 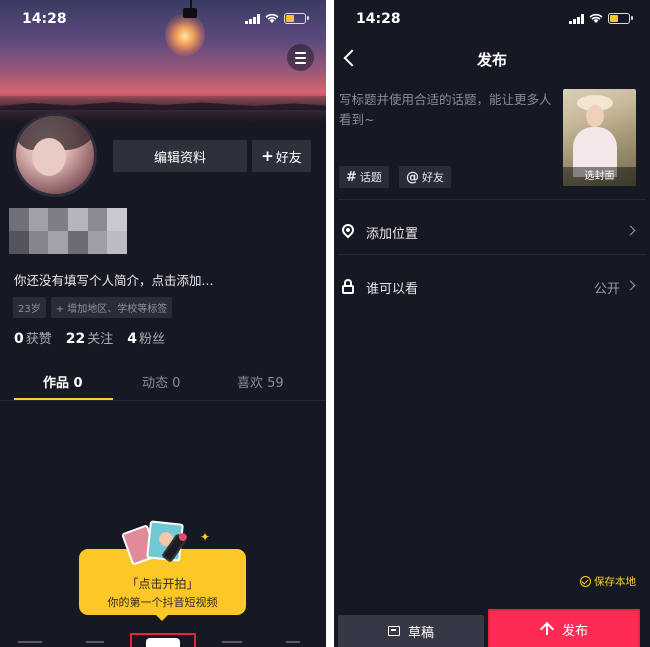 I want to click on publish-header: 发布, so click(x=492, y=58).